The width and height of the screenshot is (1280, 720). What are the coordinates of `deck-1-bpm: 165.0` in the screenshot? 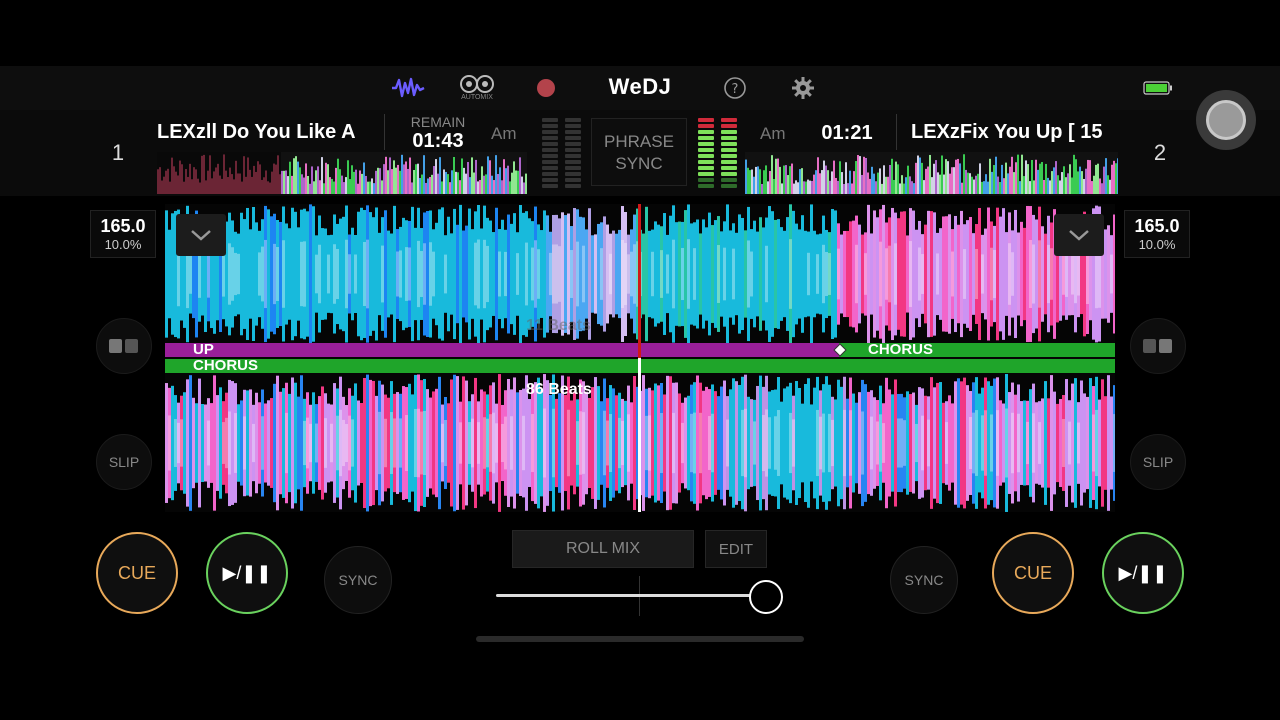 It's located at (123, 226).